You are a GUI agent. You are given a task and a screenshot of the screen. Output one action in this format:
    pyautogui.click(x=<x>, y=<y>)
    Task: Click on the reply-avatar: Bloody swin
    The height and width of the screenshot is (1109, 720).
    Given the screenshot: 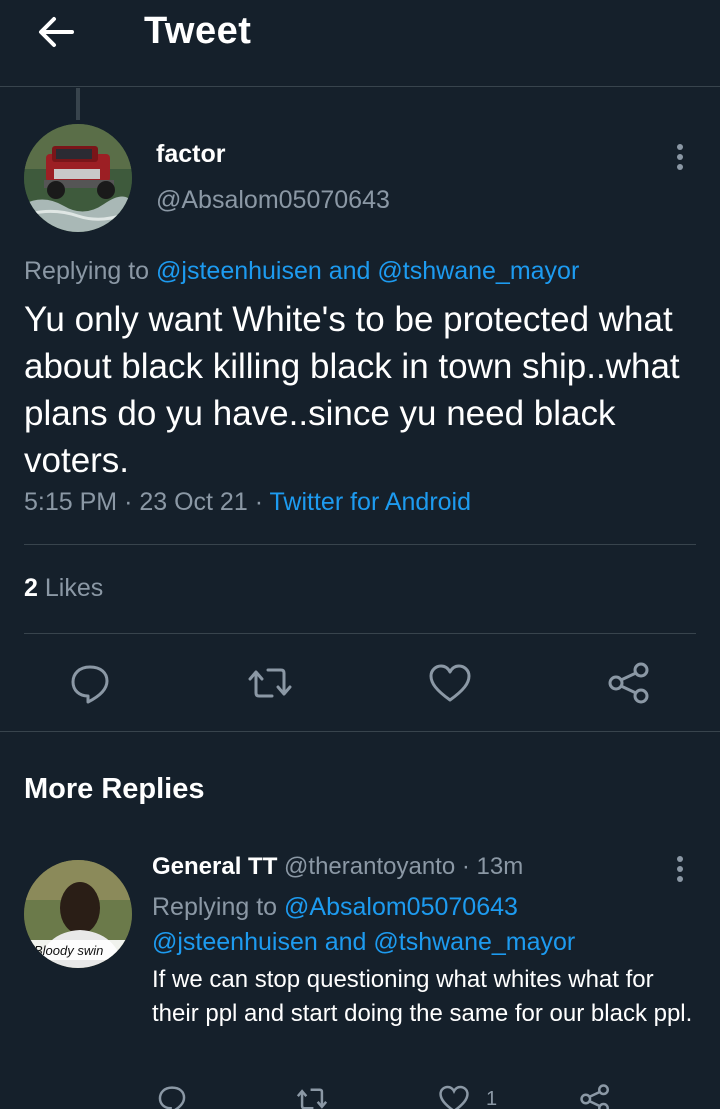 What is the action you would take?
    pyautogui.click(x=78, y=914)
    